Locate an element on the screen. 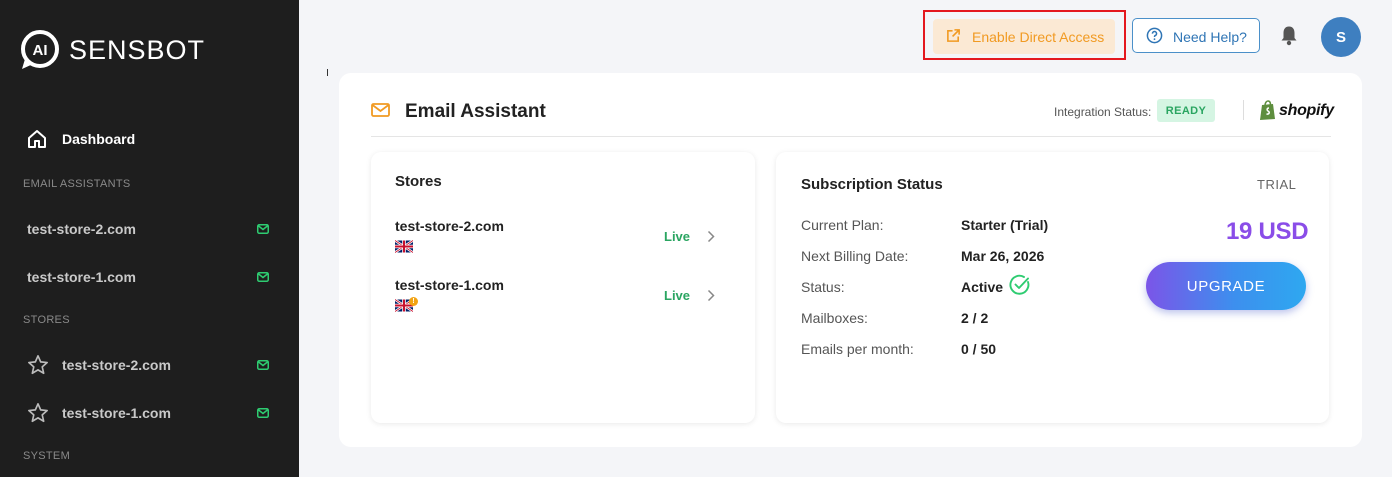  brand-name: SENSBOT is located at coordinates (137, 49).